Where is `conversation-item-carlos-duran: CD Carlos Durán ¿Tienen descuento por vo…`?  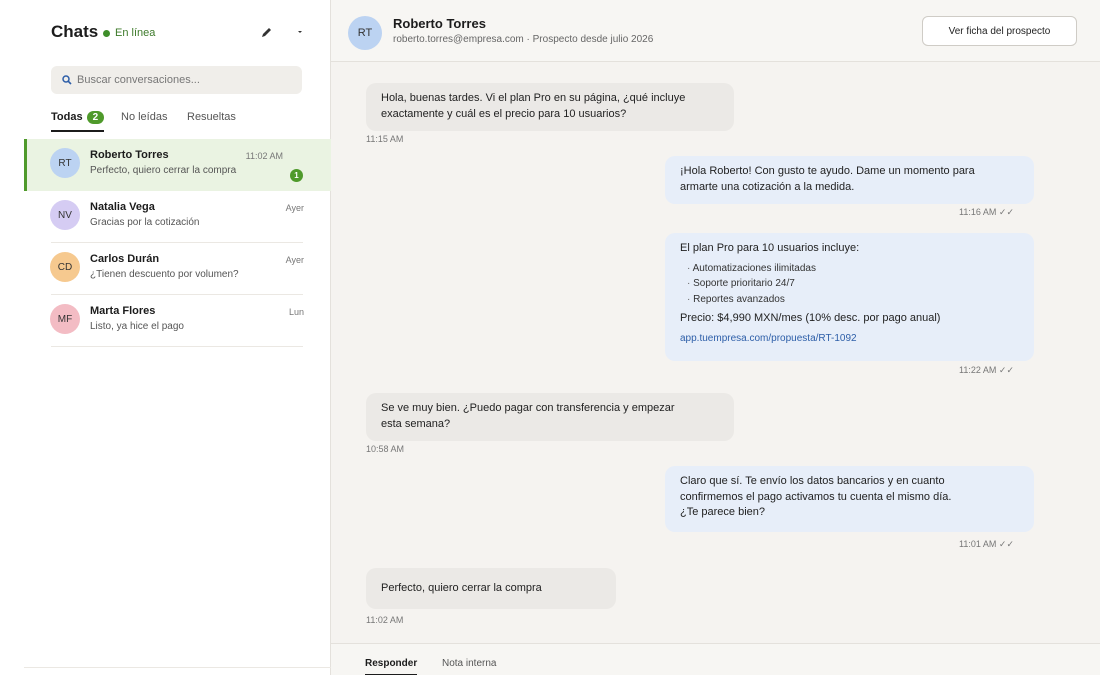
conversation-item-carlos-duran: CD Carlos Durán ¿Tienen descuento por vo… is located at coordinates (177, 269).